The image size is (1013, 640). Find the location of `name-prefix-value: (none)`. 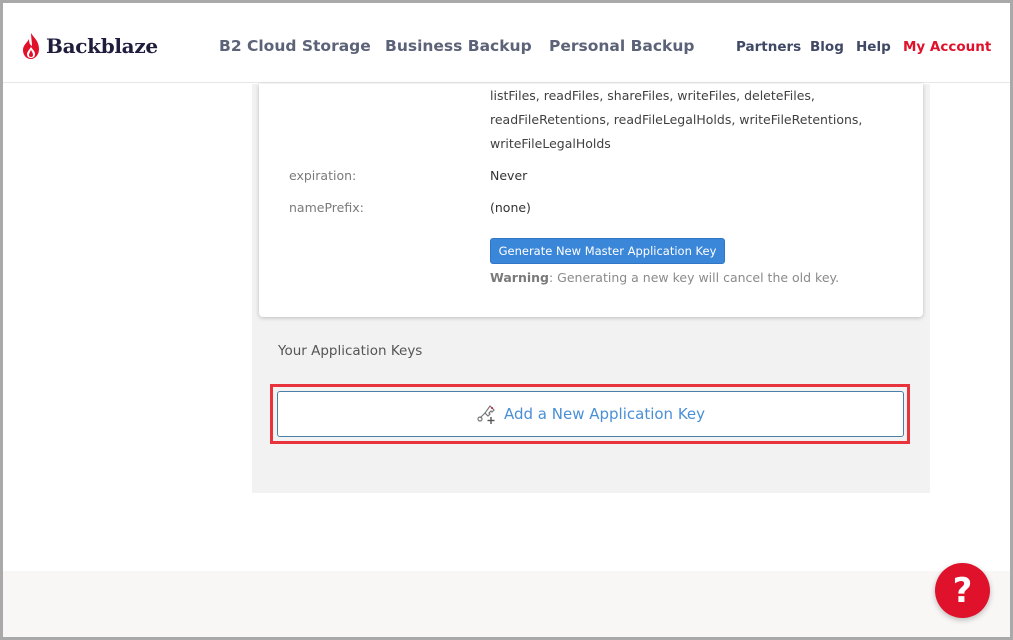

name-prefix-value: (none) is located at coordinates (510, 207).